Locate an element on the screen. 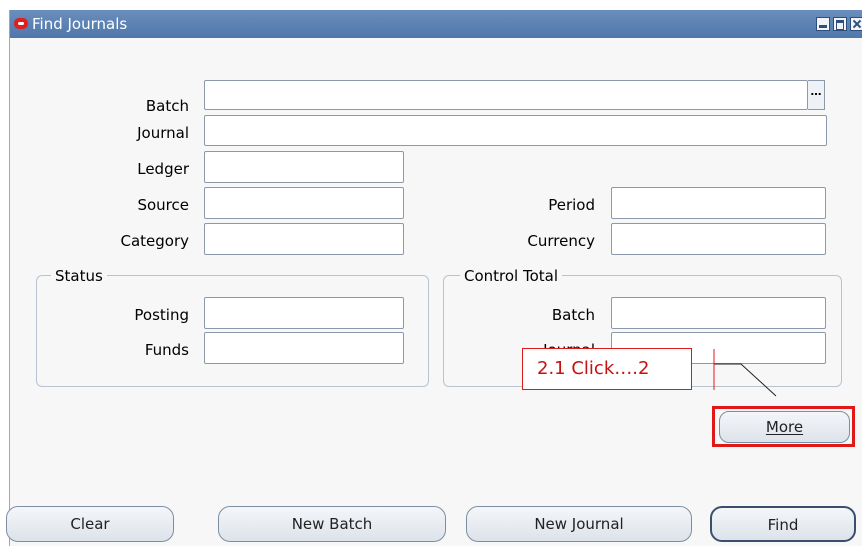  ledger-field is located at coordinates (304, 167).